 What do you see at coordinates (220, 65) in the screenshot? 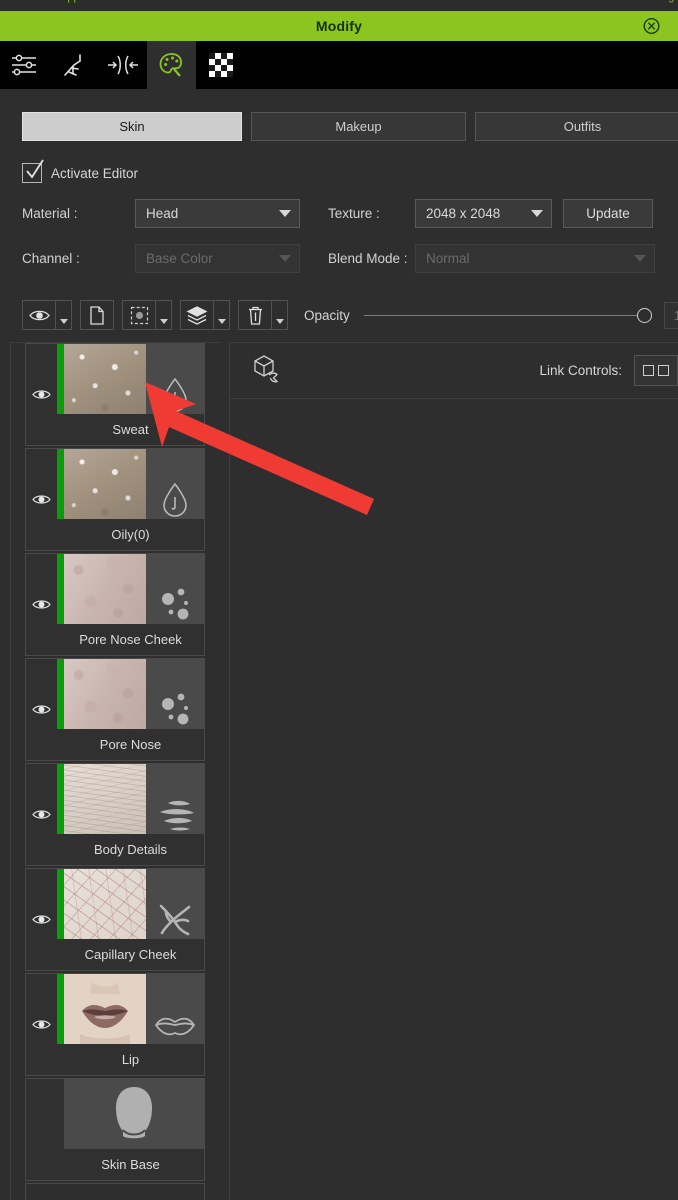
I see `checkerboard-icon` at bounding box center [220, 65].